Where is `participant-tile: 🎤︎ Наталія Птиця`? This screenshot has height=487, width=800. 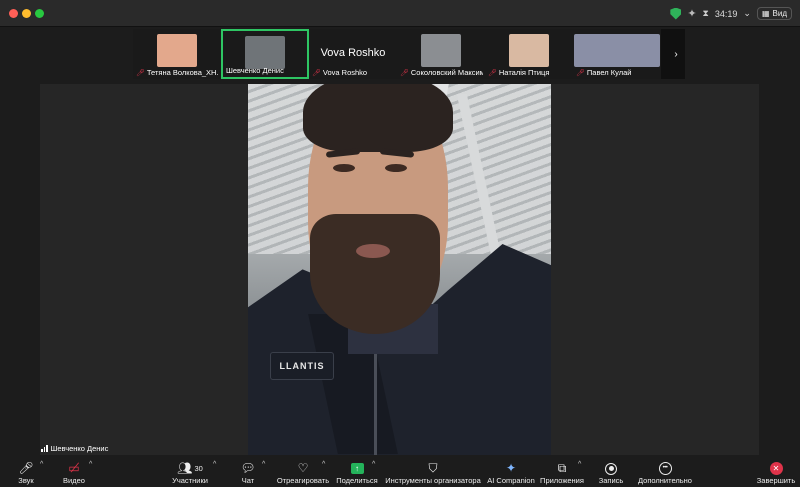
participant-tile: 🎤︎ Наталія Птиця is located at coordinates (529, 54).